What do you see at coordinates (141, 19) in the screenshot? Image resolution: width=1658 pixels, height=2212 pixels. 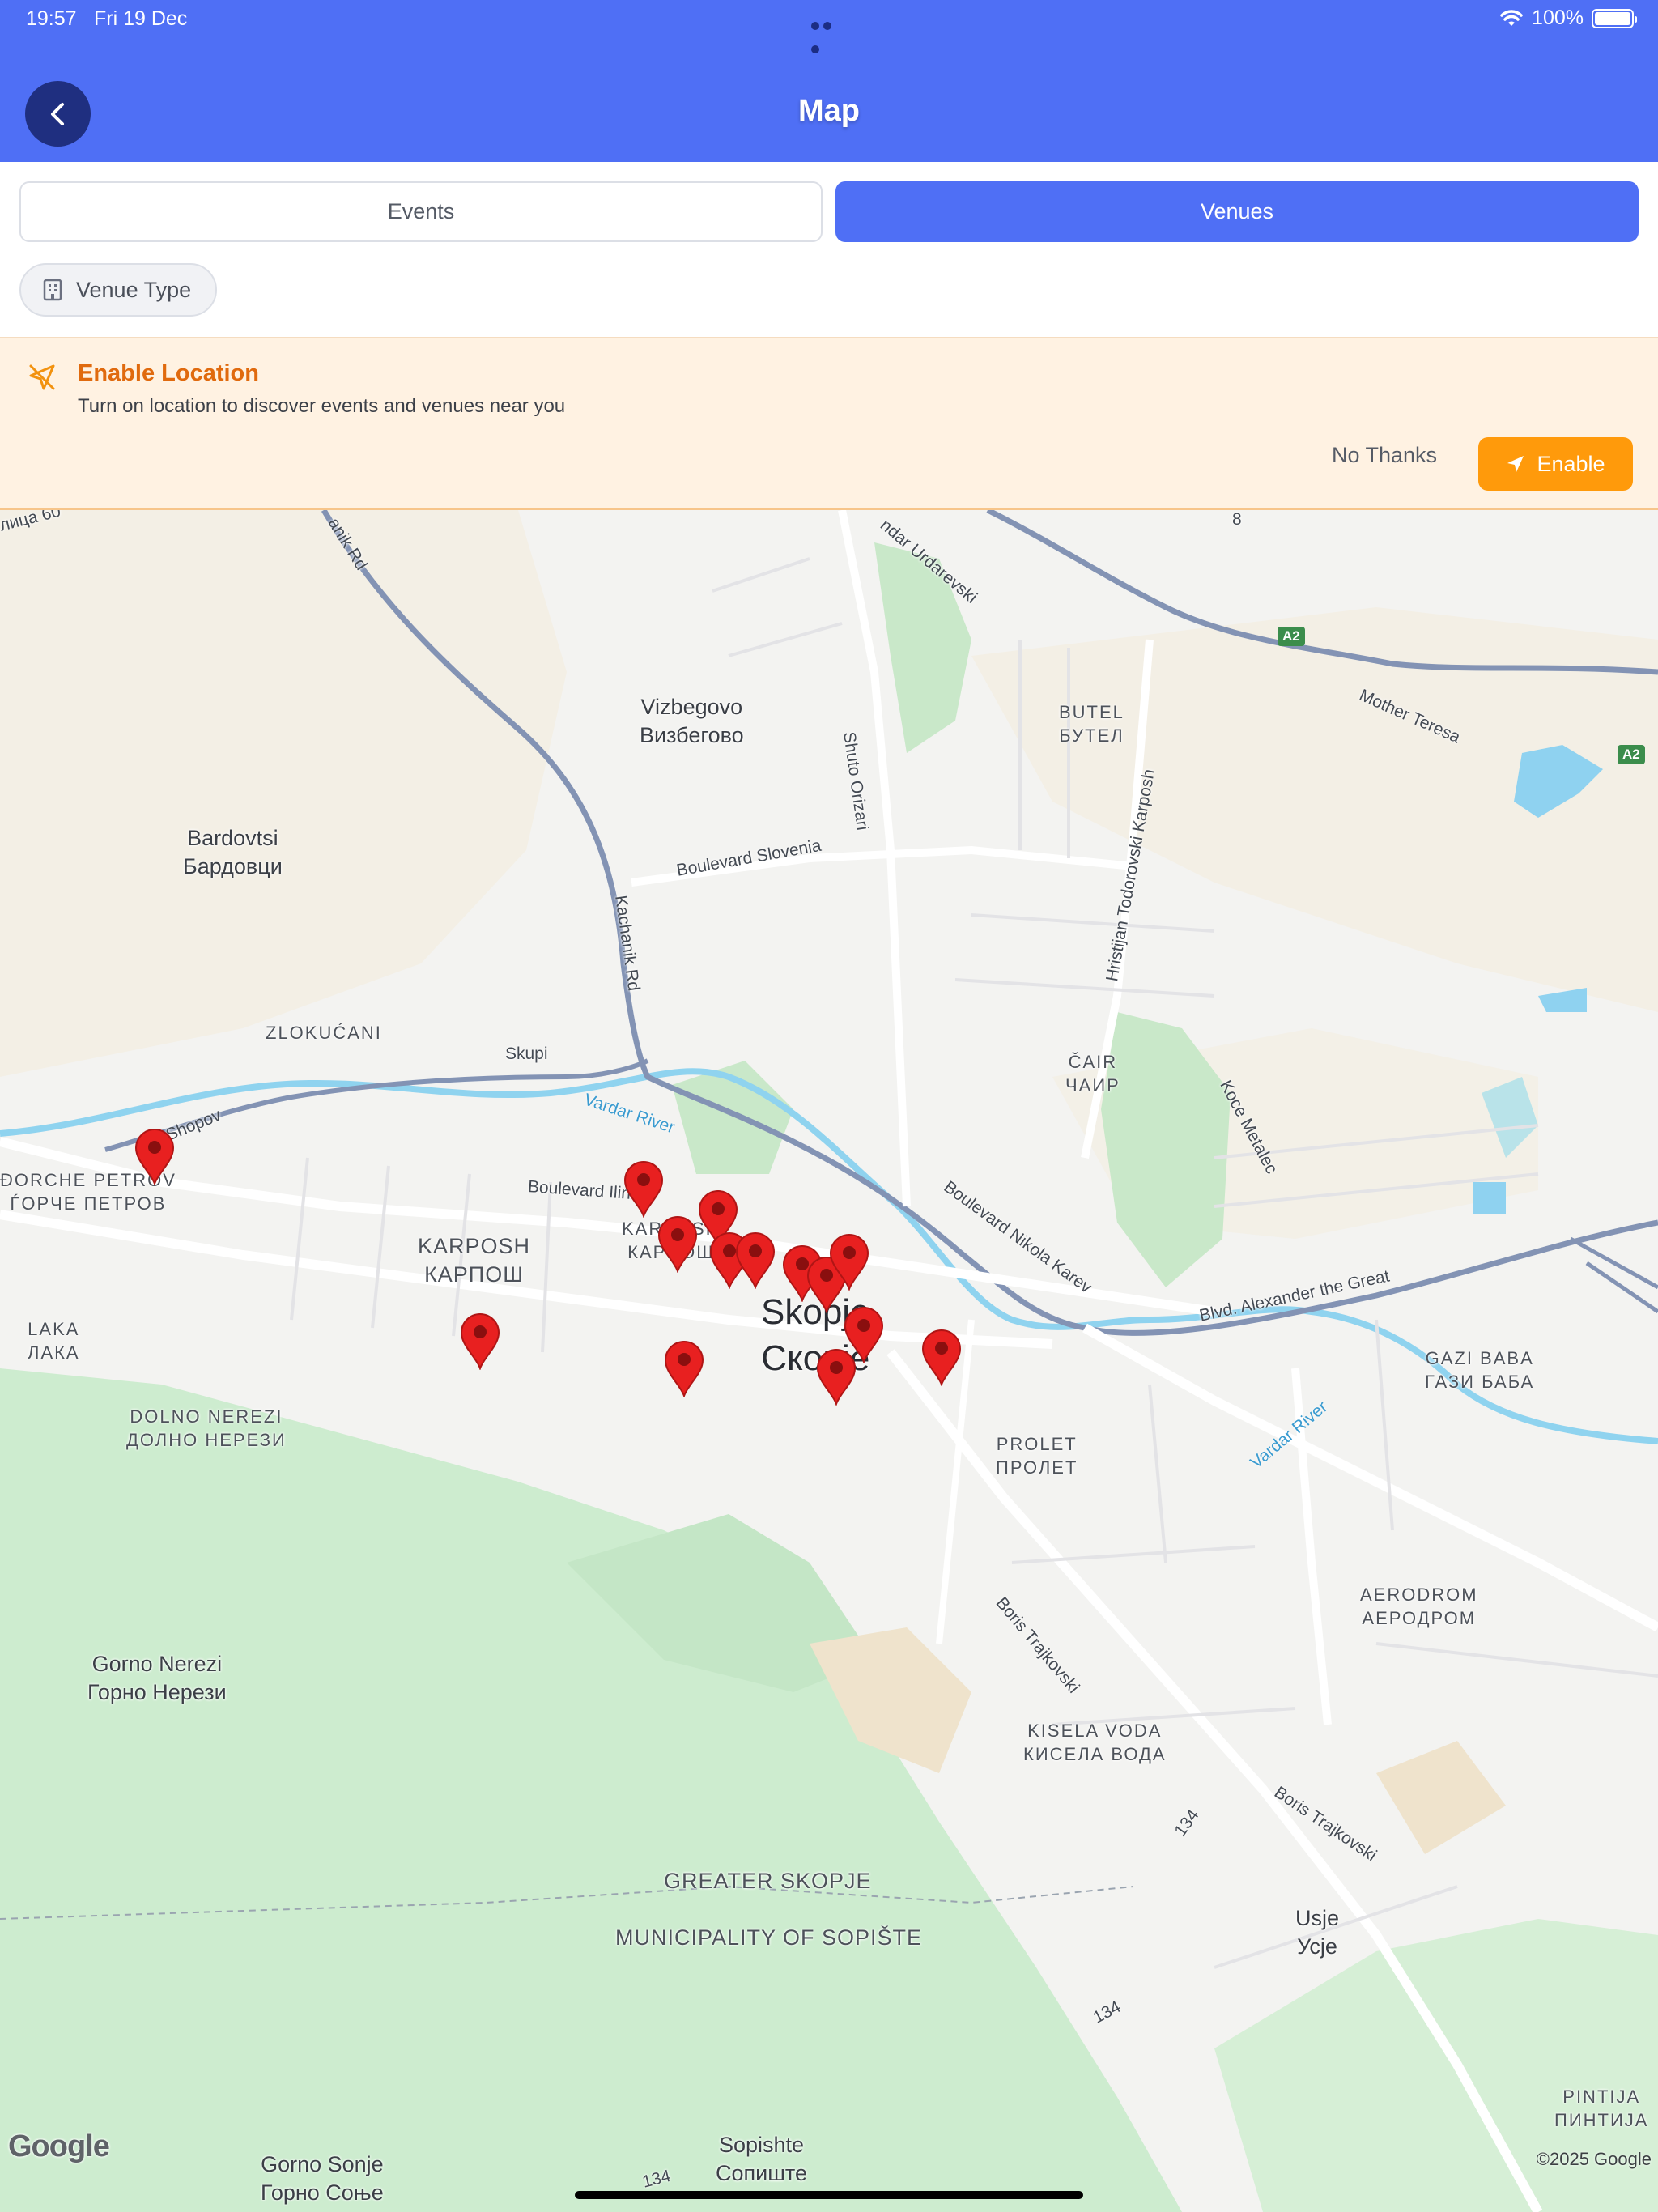 I see `status-date: Fri 19 Dec` at bounding box center [141, 19].